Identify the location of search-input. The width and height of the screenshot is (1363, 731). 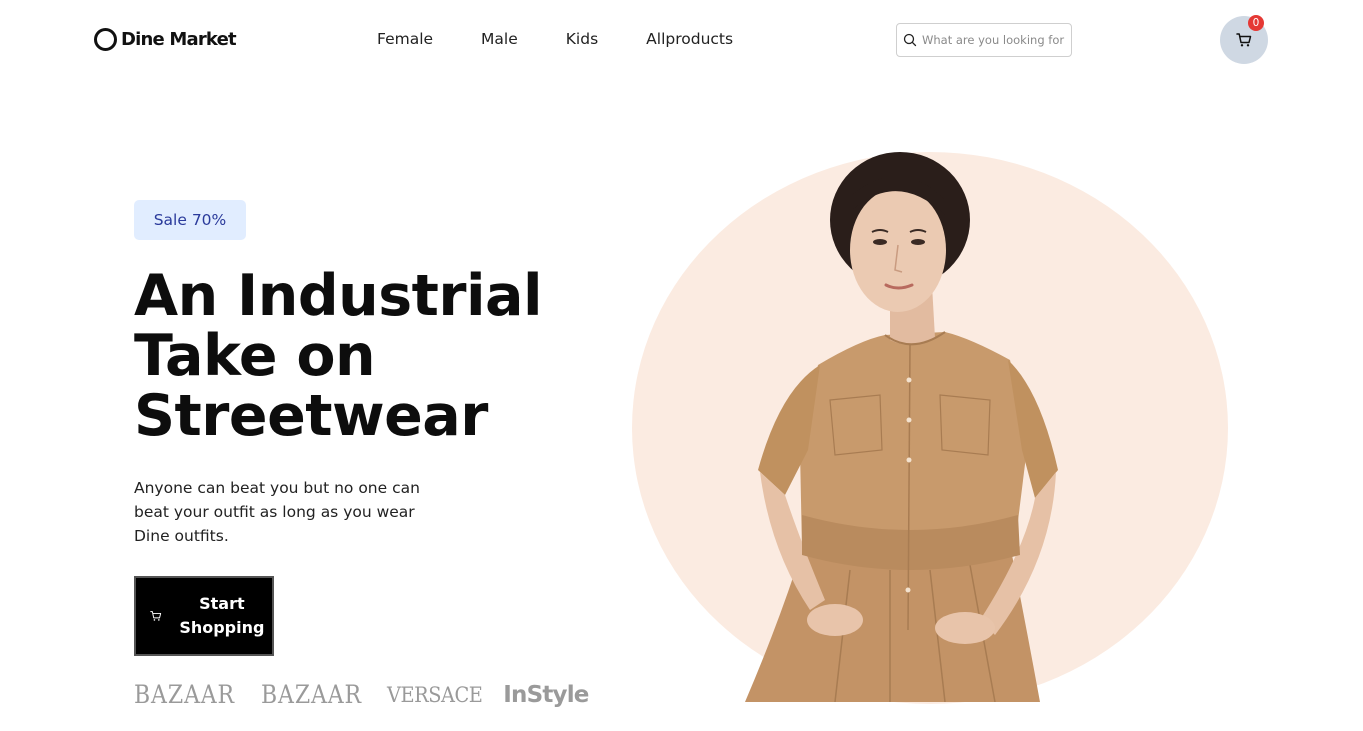
(996, 40).